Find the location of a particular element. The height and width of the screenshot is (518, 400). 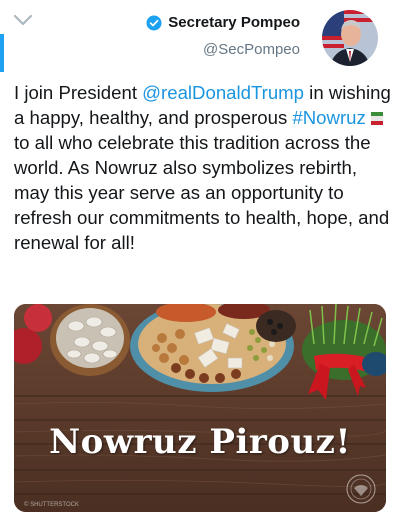

verified-badge-icon is located at coordinates (154, 22).